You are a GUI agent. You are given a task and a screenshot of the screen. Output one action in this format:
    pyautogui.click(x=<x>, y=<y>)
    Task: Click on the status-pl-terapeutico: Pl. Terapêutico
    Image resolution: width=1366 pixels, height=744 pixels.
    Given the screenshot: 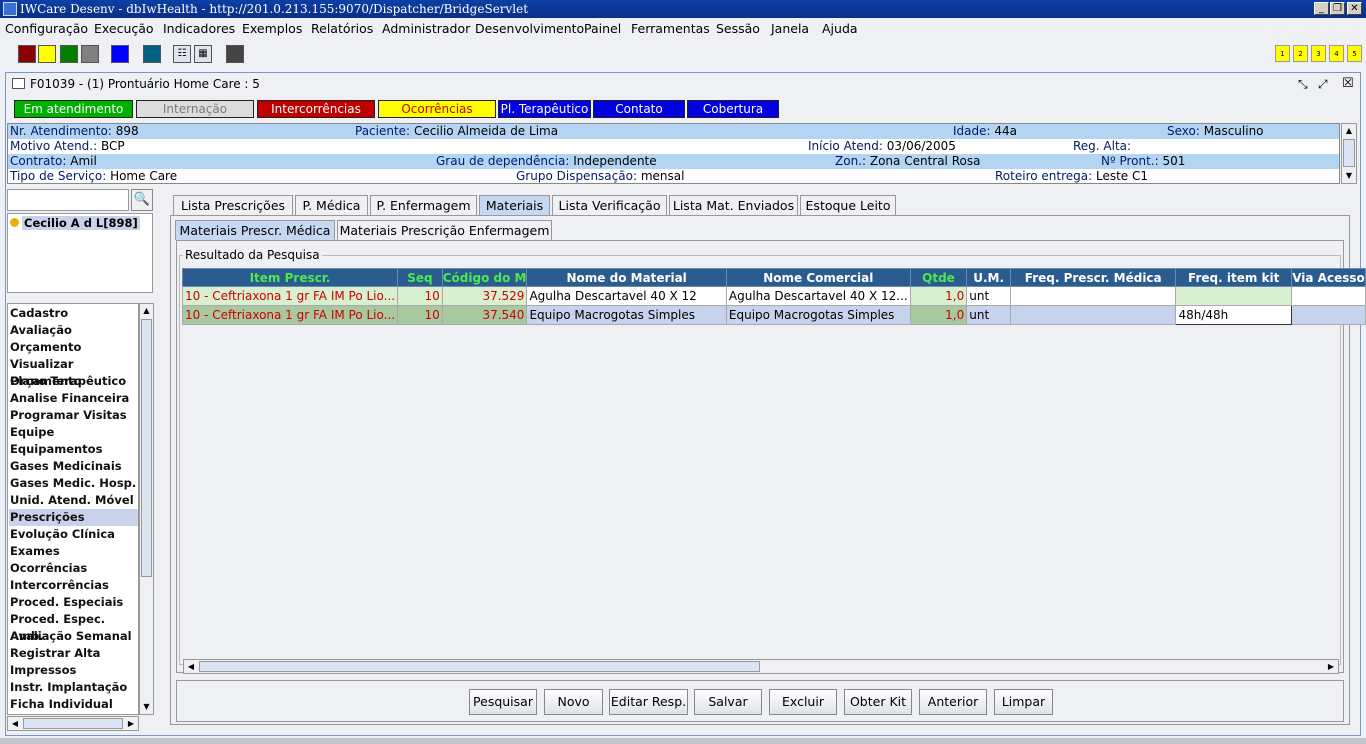 What is the action you would take?
    pyautogui.click(x=544, y=109)
    